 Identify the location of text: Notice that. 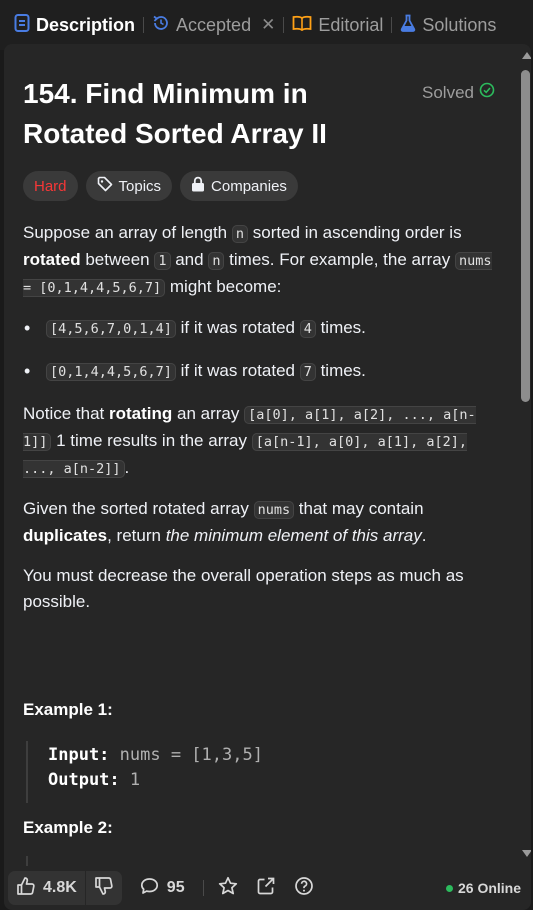
(66, 413).